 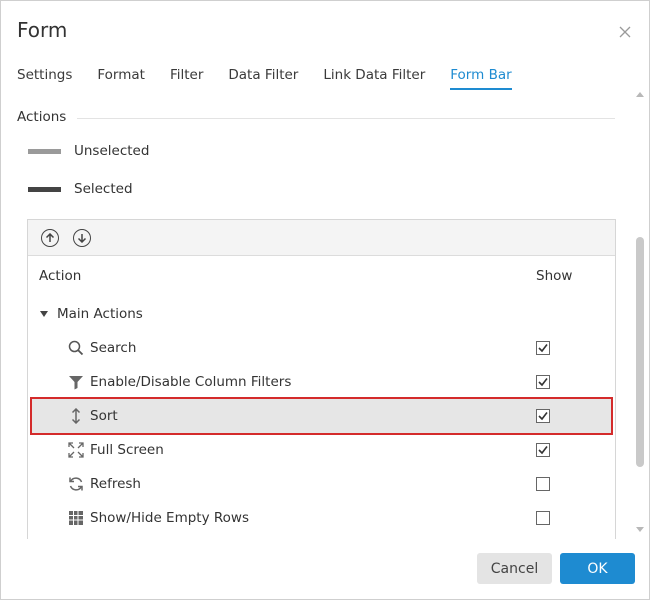 What do you see at coordinates (103, 189) in the screenshot?
I see `legend-label-selected: Selected` at bounding box center [103, 189].